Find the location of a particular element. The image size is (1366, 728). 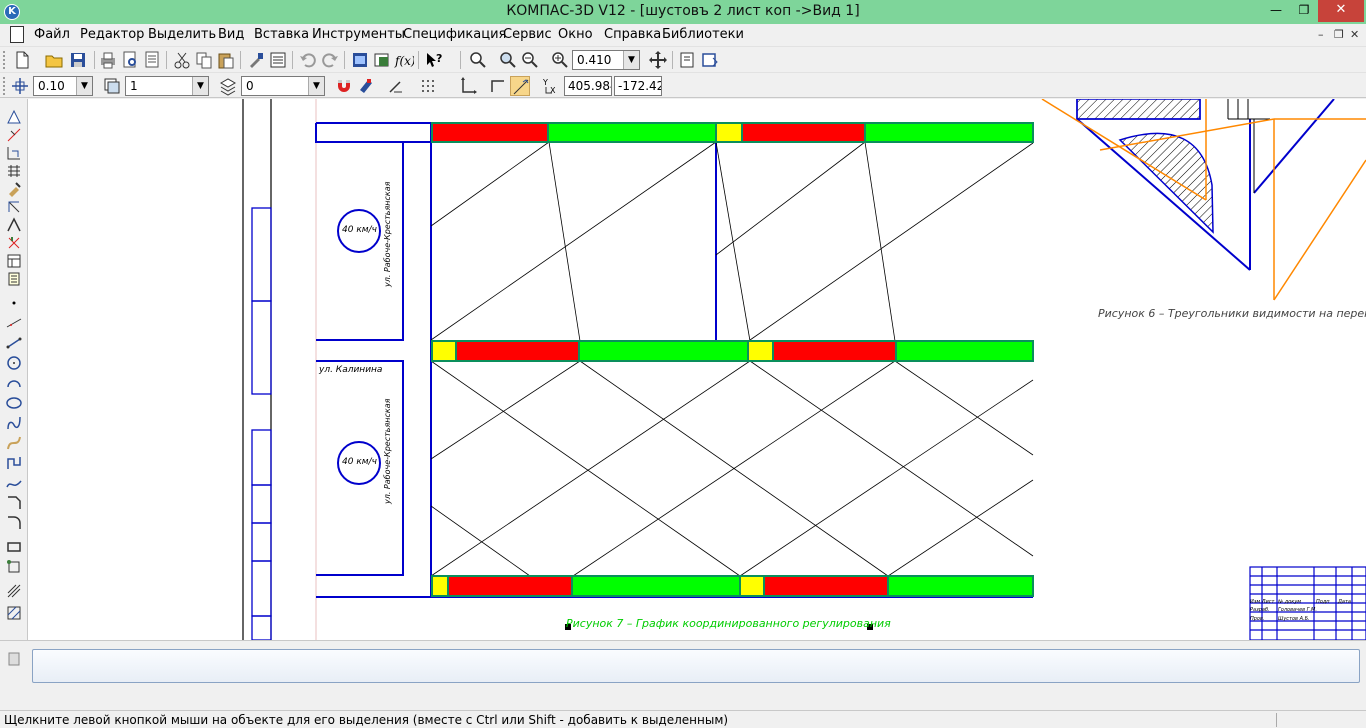

coordinate-system-icon is located at coordinates (468, 86).